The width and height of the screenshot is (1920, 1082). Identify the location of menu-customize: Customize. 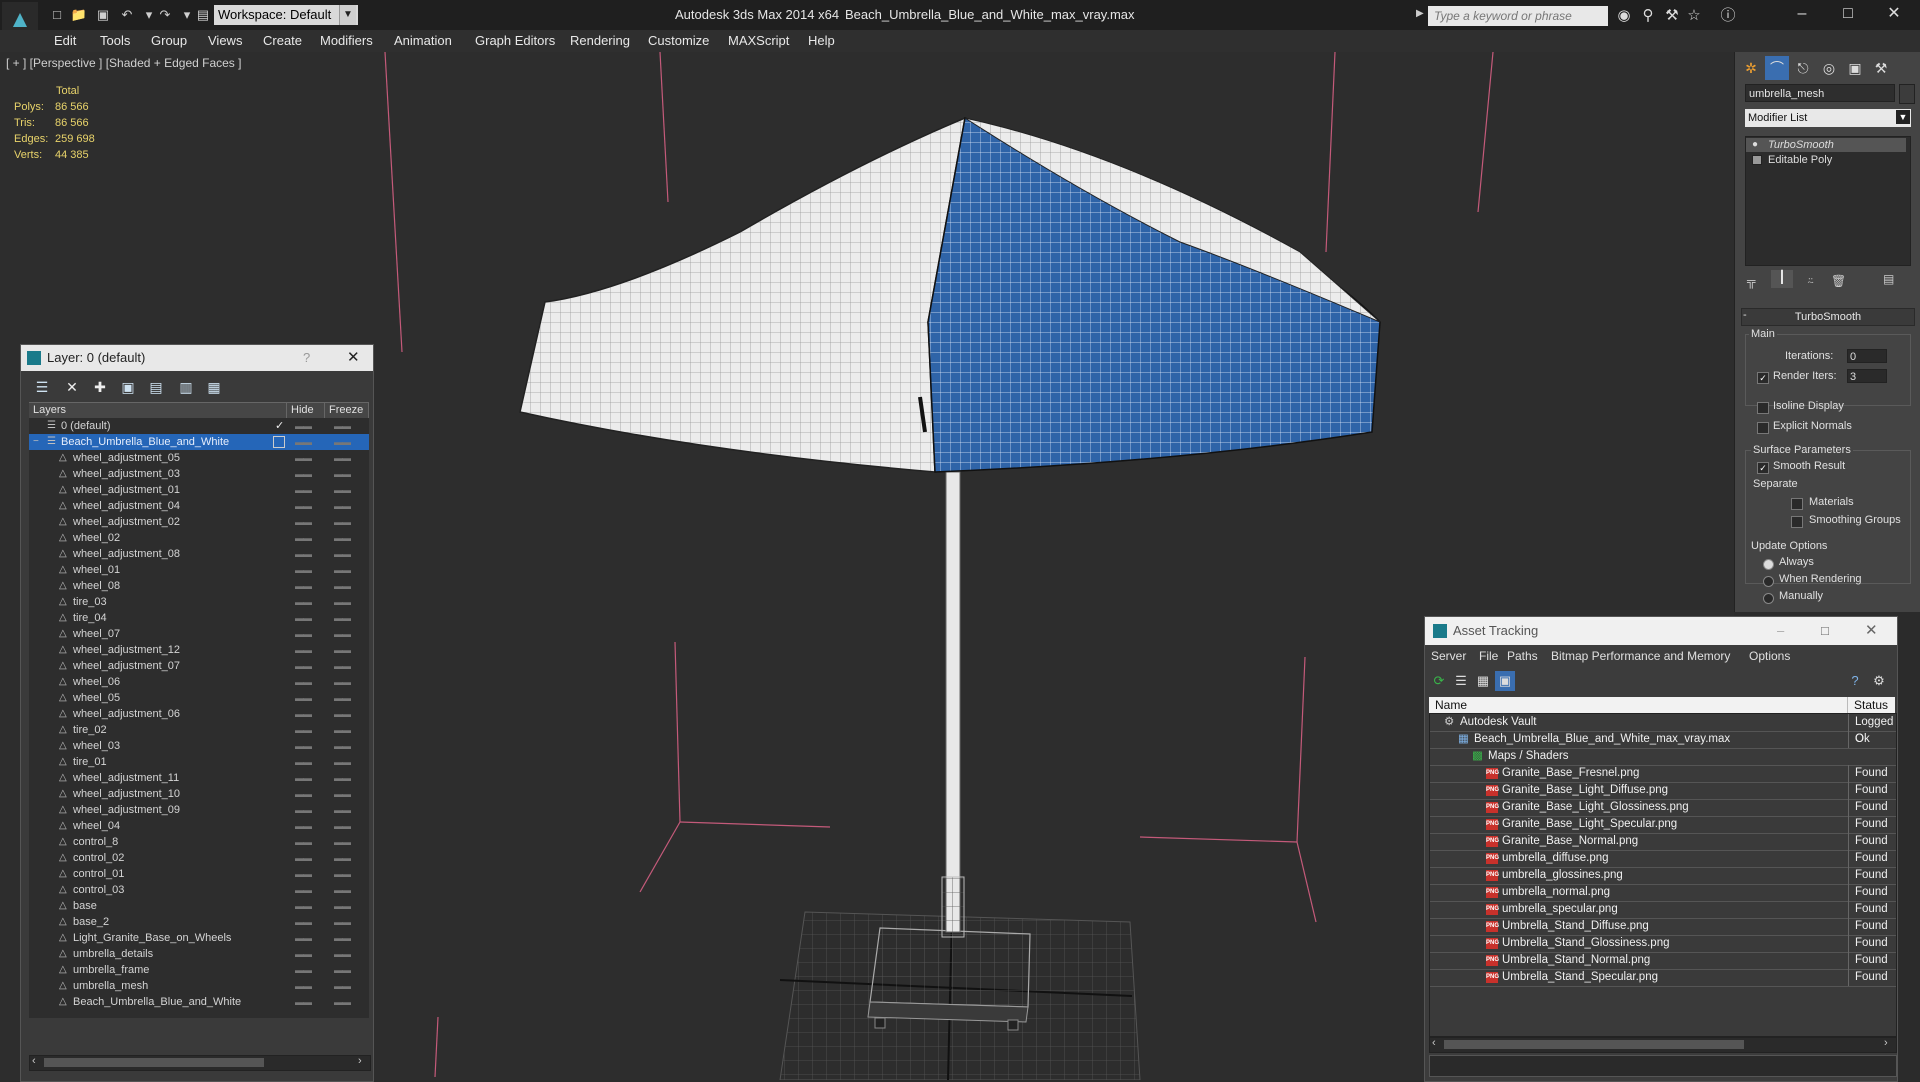
(678, 40).